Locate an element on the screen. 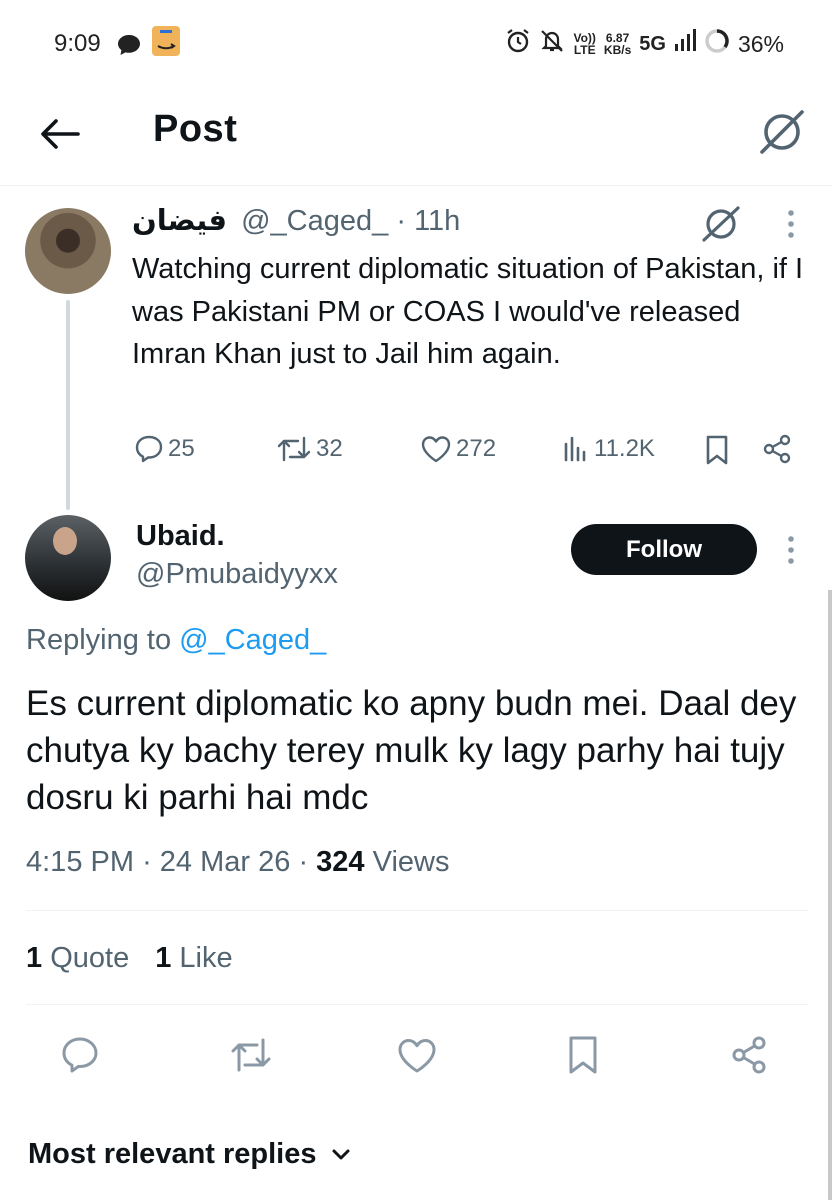 This screenshot has height=1200, width=832. net-speed: 6.87 KB/s is located at coordinates (617, 44).